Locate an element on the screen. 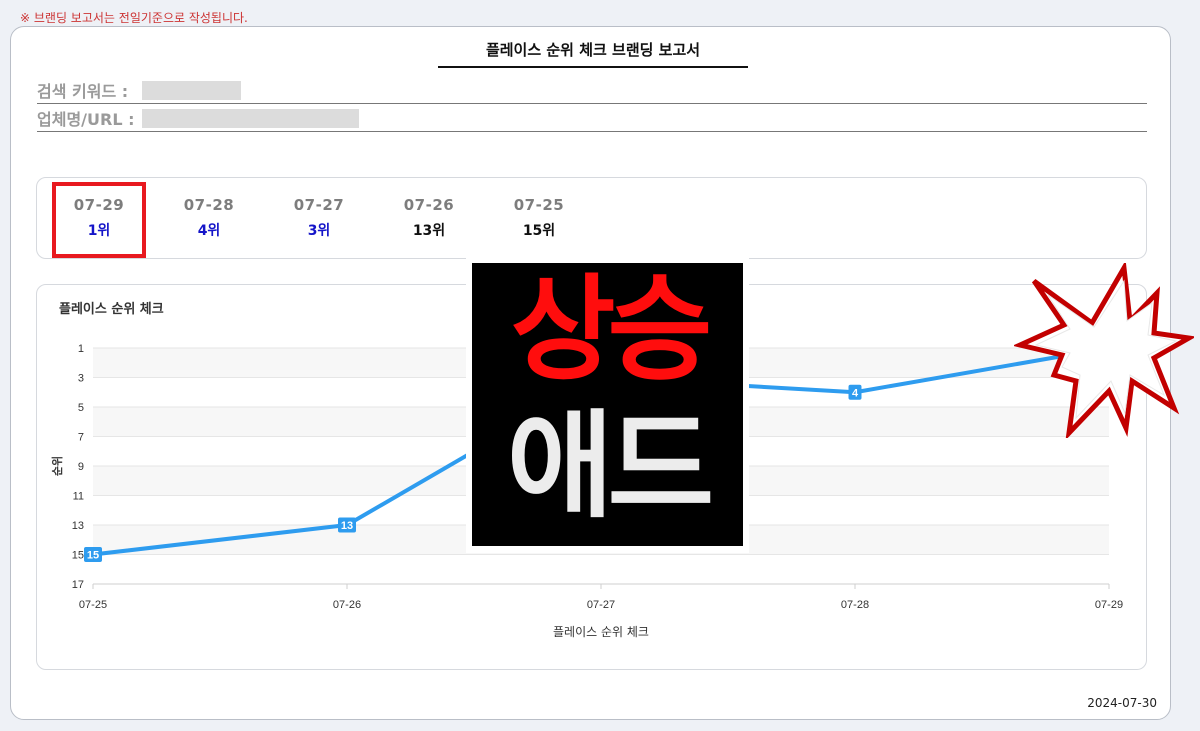 The width and height of the screenshot is (1200, 731). keyword-label: 검색 키워드 : is located at coordinates (83, 91).